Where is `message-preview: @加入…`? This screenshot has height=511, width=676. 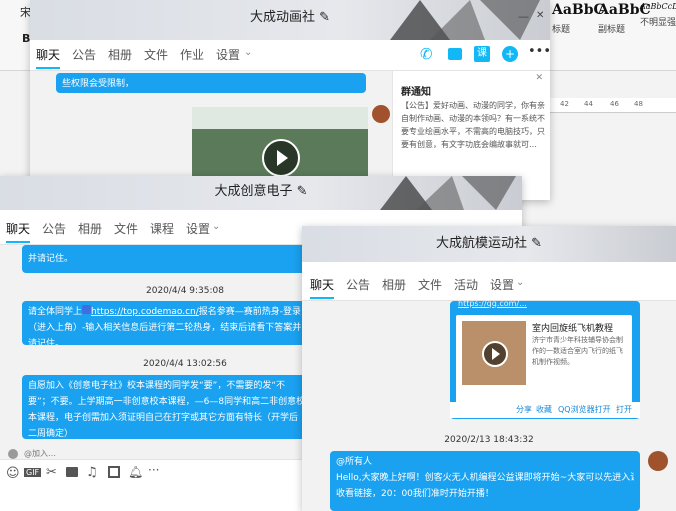
message-preview: @加入… is located at coordinates (40, 453).